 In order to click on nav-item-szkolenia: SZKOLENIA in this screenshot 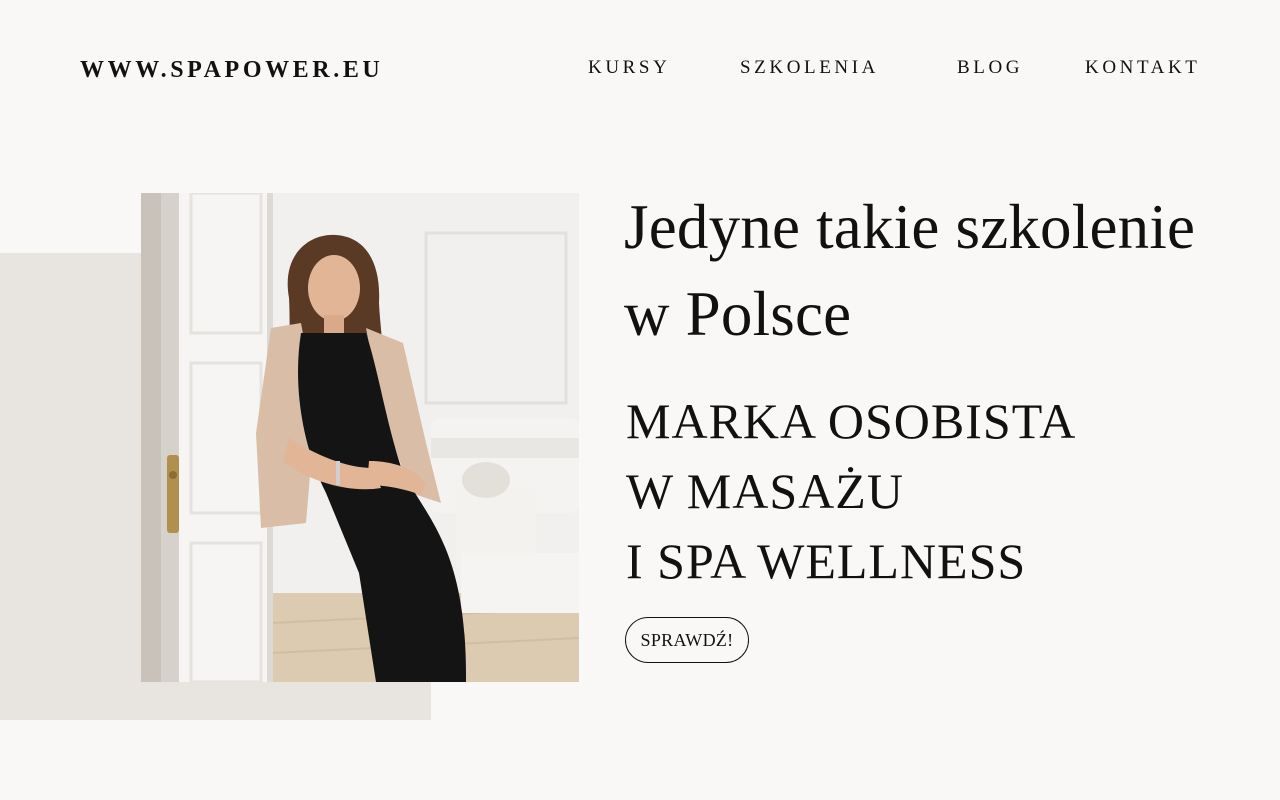, I will do `click(809, 68)`.